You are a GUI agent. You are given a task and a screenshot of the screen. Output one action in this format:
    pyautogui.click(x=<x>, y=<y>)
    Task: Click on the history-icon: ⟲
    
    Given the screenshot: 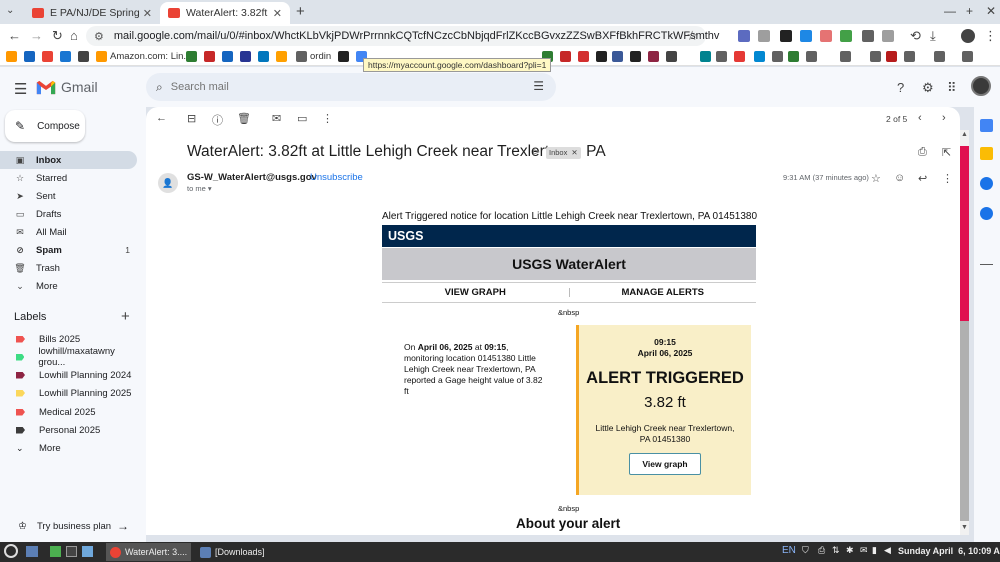 What is the action you would take?
    pyautogui.click(x=915, y=36)
    